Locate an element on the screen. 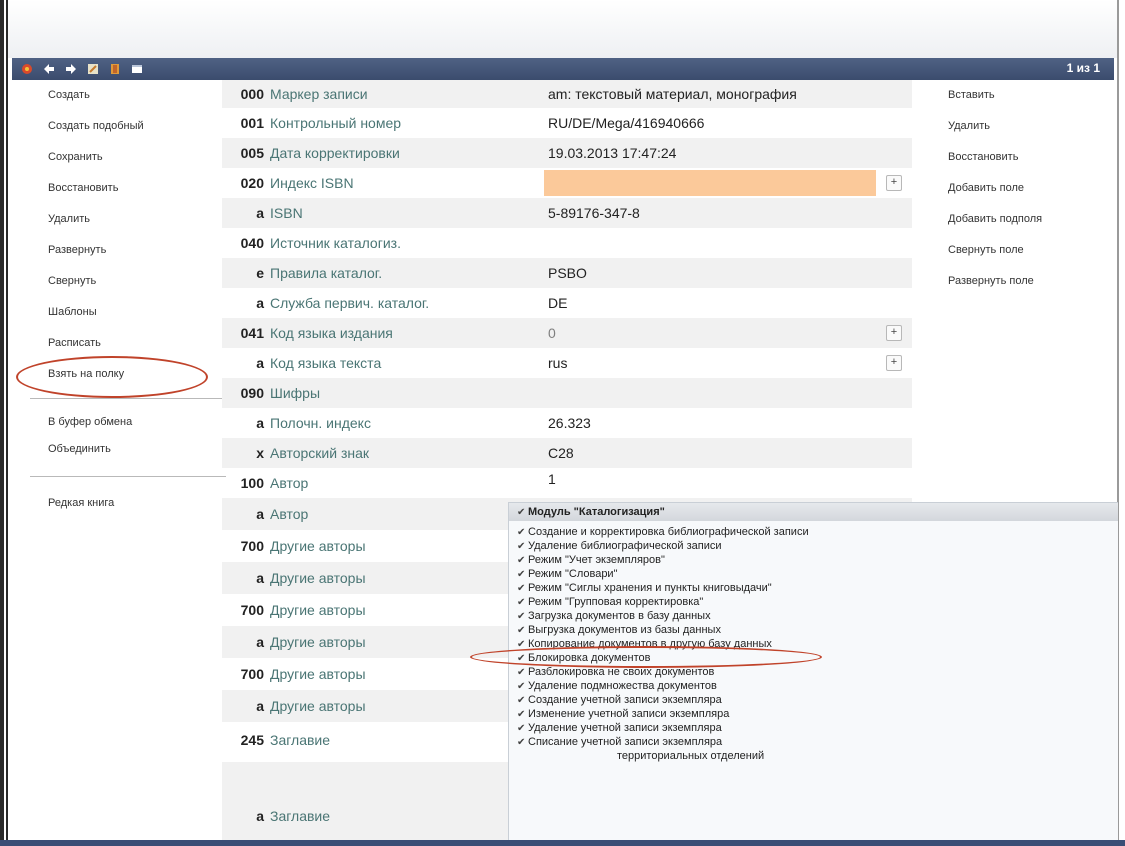 This screenshot has width=1125, height=846. permission-item: ✔ Режим "Учет экземпляров" is located at coordinates (591, 560).